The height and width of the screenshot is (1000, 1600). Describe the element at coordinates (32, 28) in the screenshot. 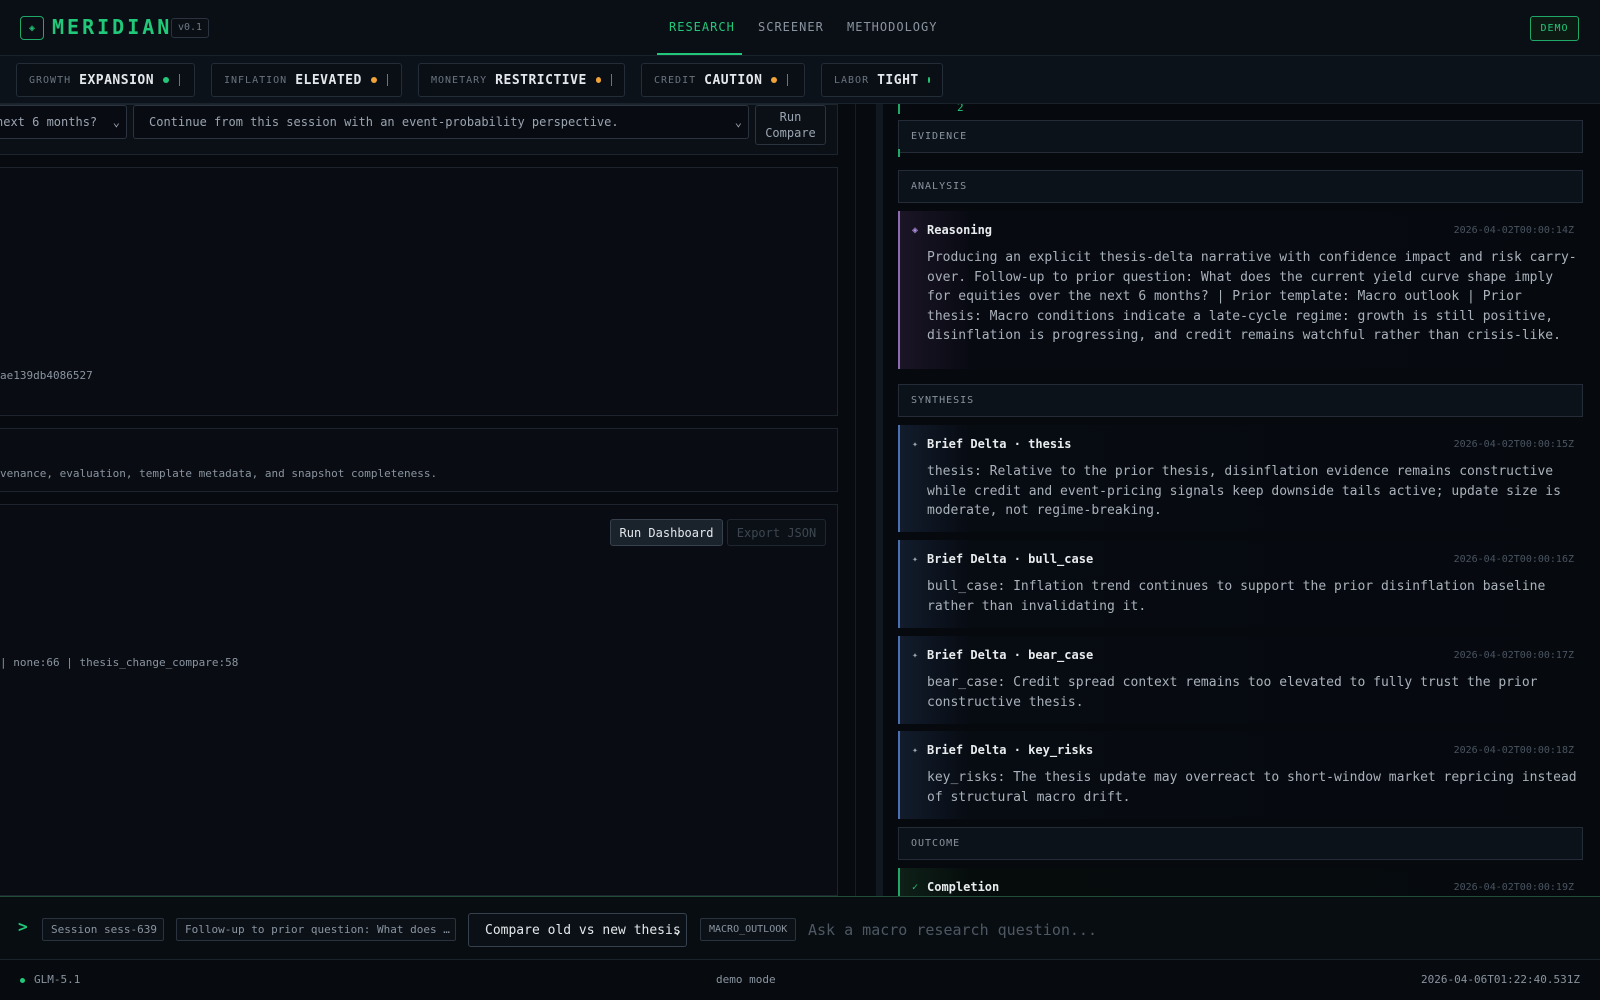

I see `logo-diamond-icon: ◈` at that location.